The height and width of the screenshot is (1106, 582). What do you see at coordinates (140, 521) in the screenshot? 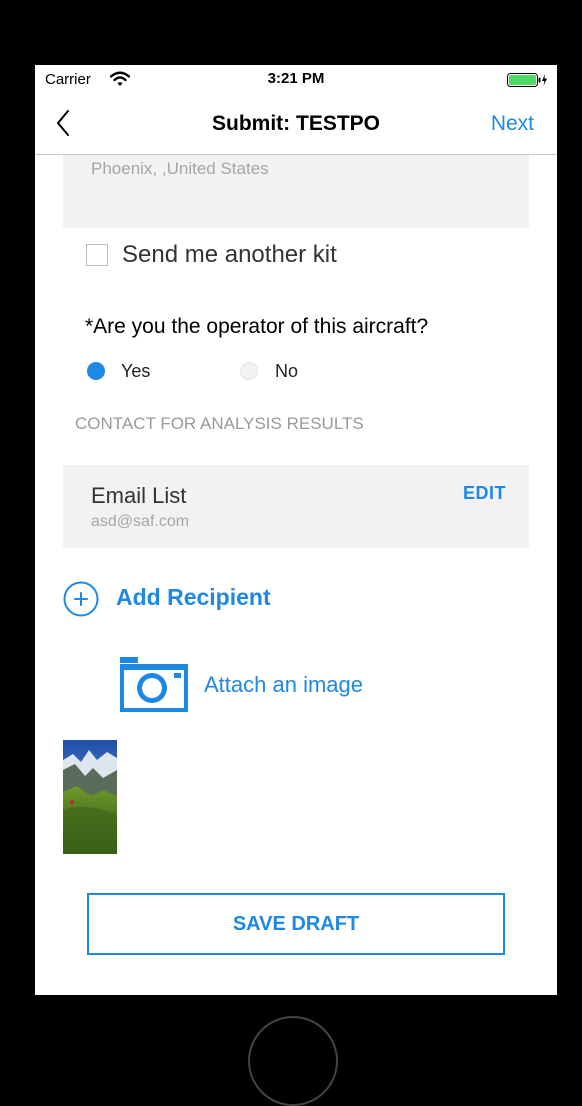
I see `email-address: asd@saf.com` at bounding box center [140, 521].